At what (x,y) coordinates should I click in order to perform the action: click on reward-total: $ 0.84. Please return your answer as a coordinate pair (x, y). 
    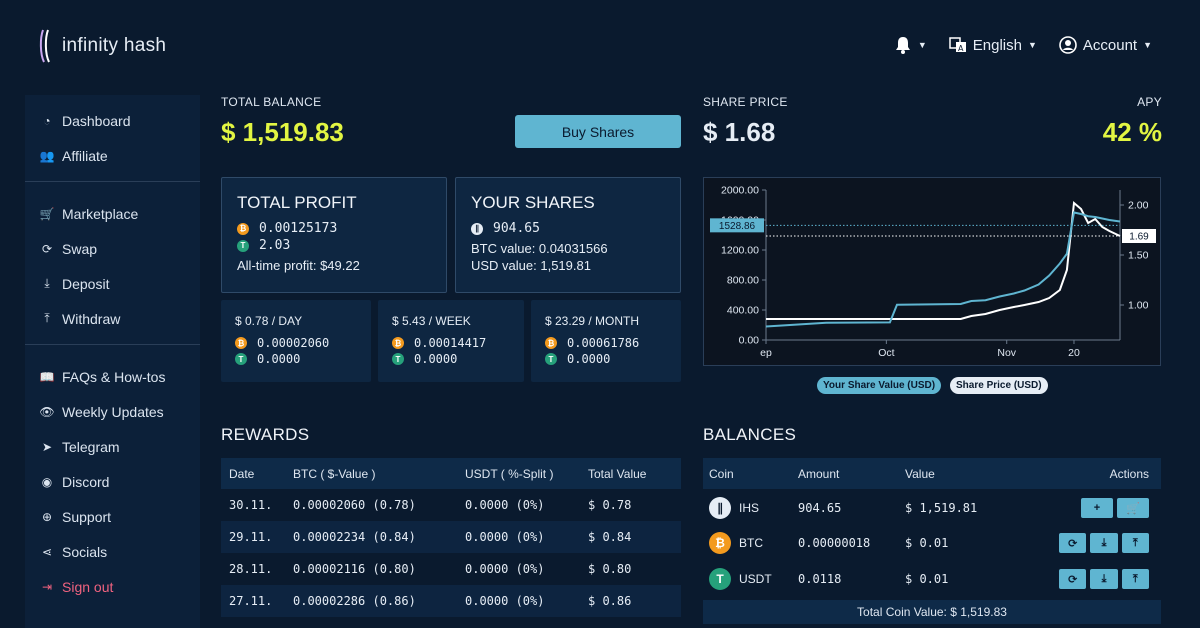
    Looking at the image, I should click on (610, 537).